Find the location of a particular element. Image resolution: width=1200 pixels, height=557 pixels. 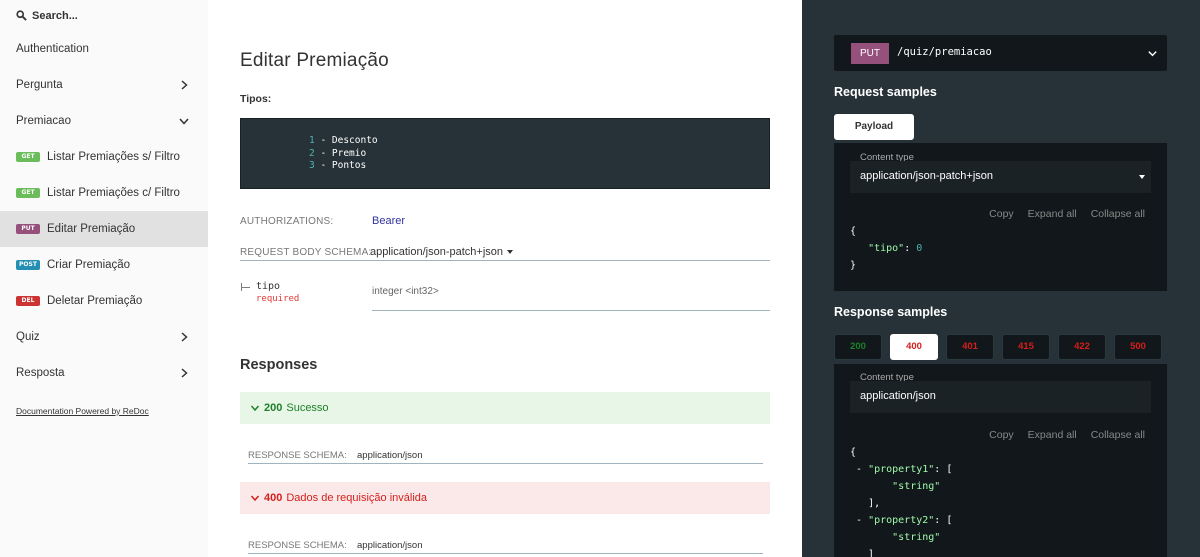

post-method-badge: POST is located at coordinates (28, 265).